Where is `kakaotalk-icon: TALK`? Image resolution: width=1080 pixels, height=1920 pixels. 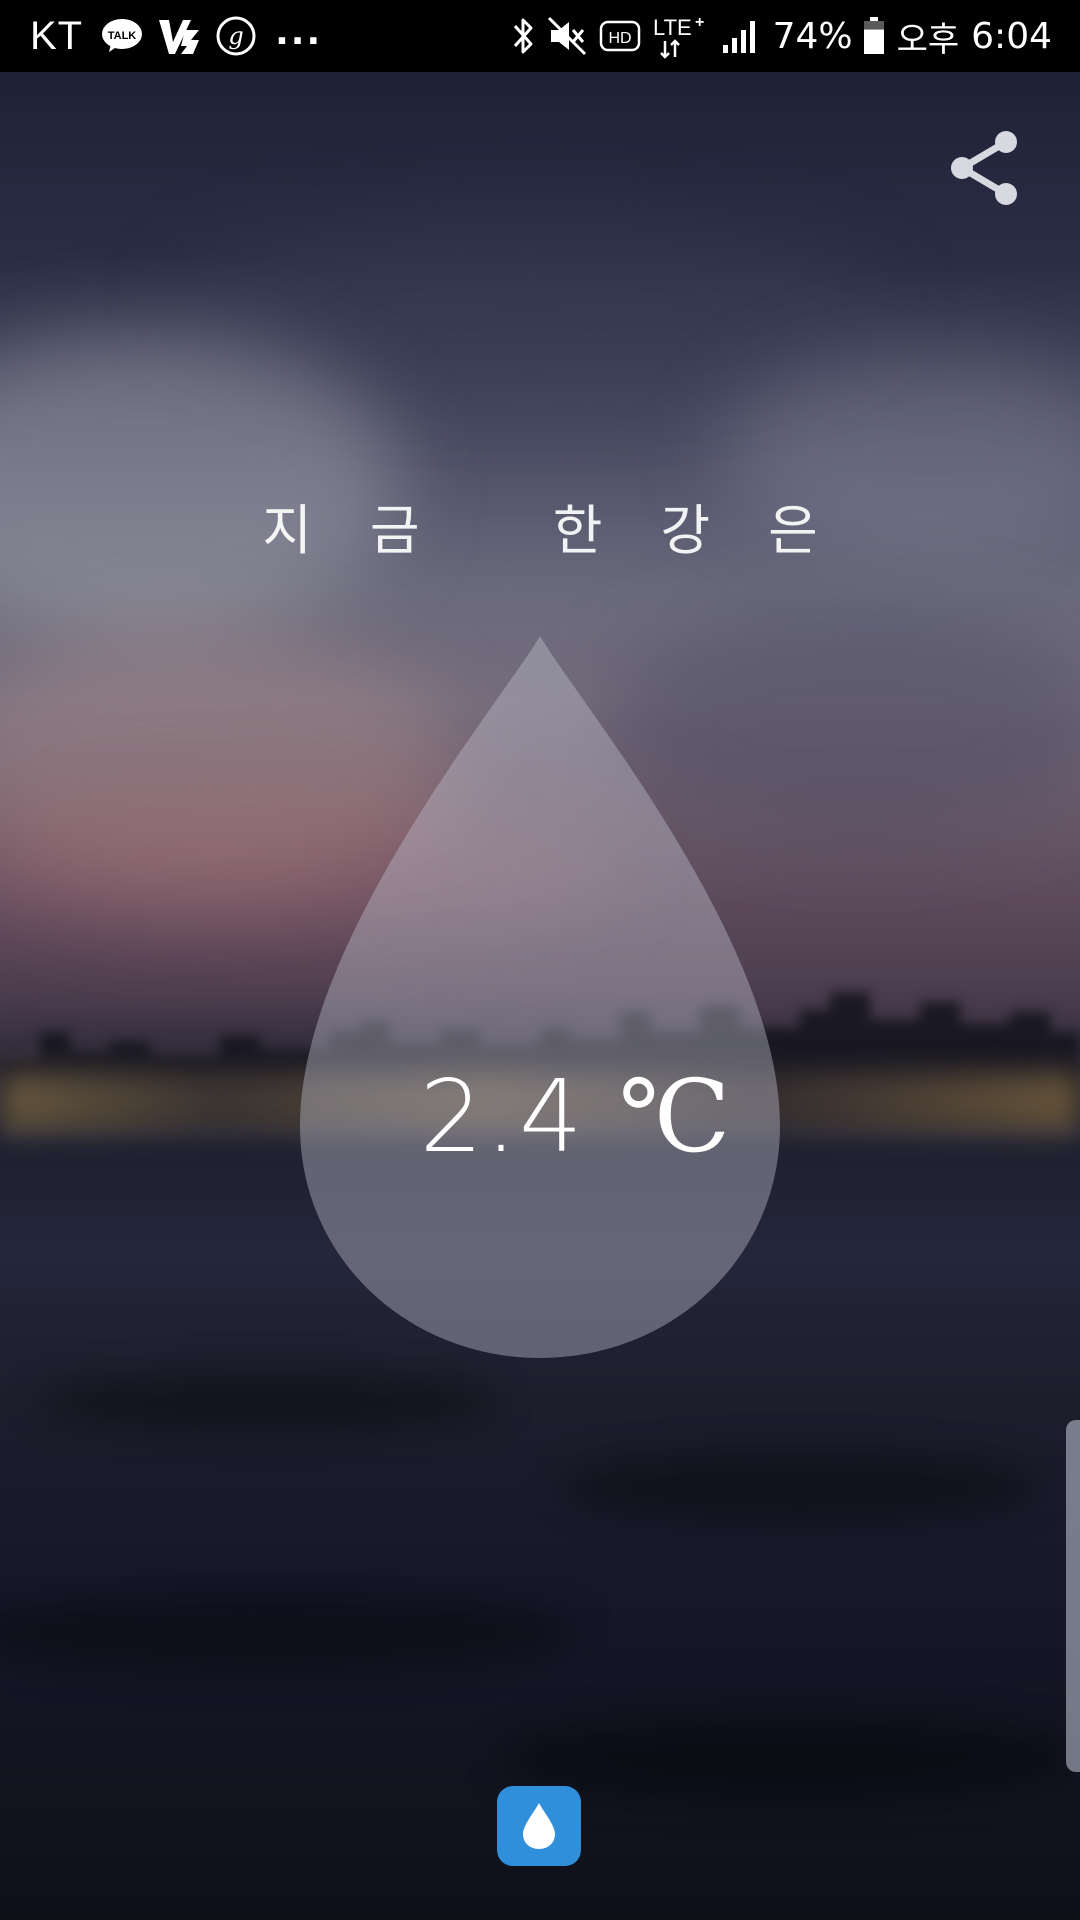
kakaotalk-icon: TALK is located at coordinates (122, 36).